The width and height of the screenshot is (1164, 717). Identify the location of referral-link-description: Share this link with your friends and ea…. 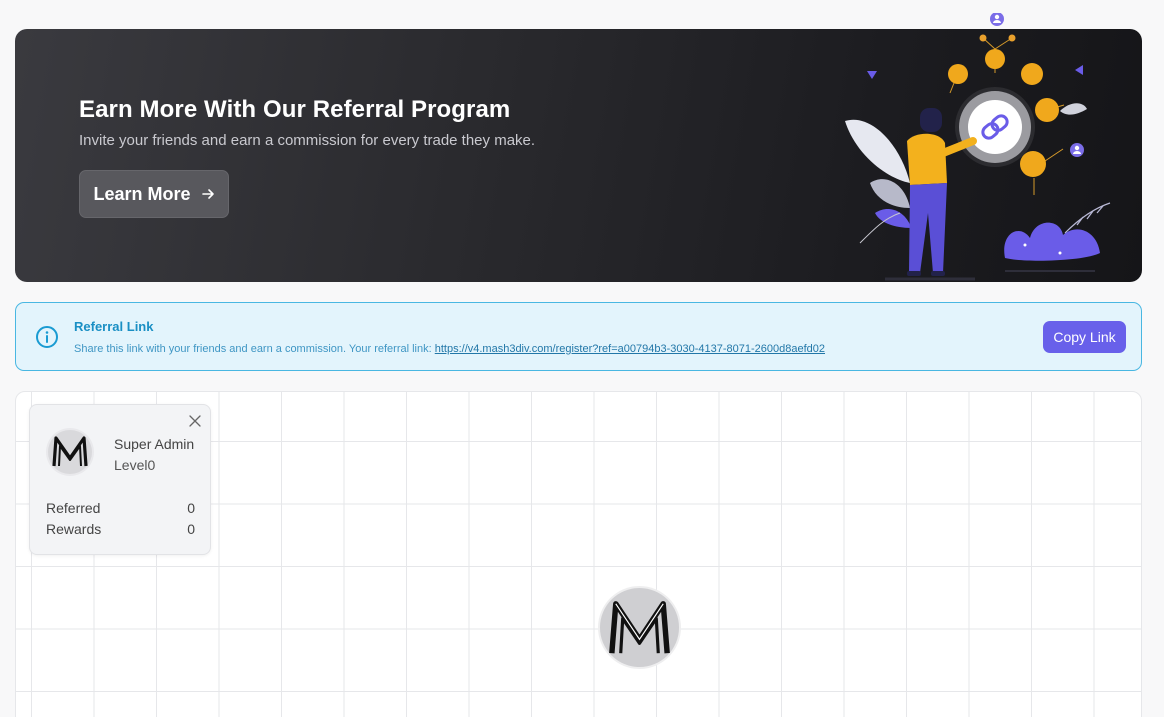
(449, 349).